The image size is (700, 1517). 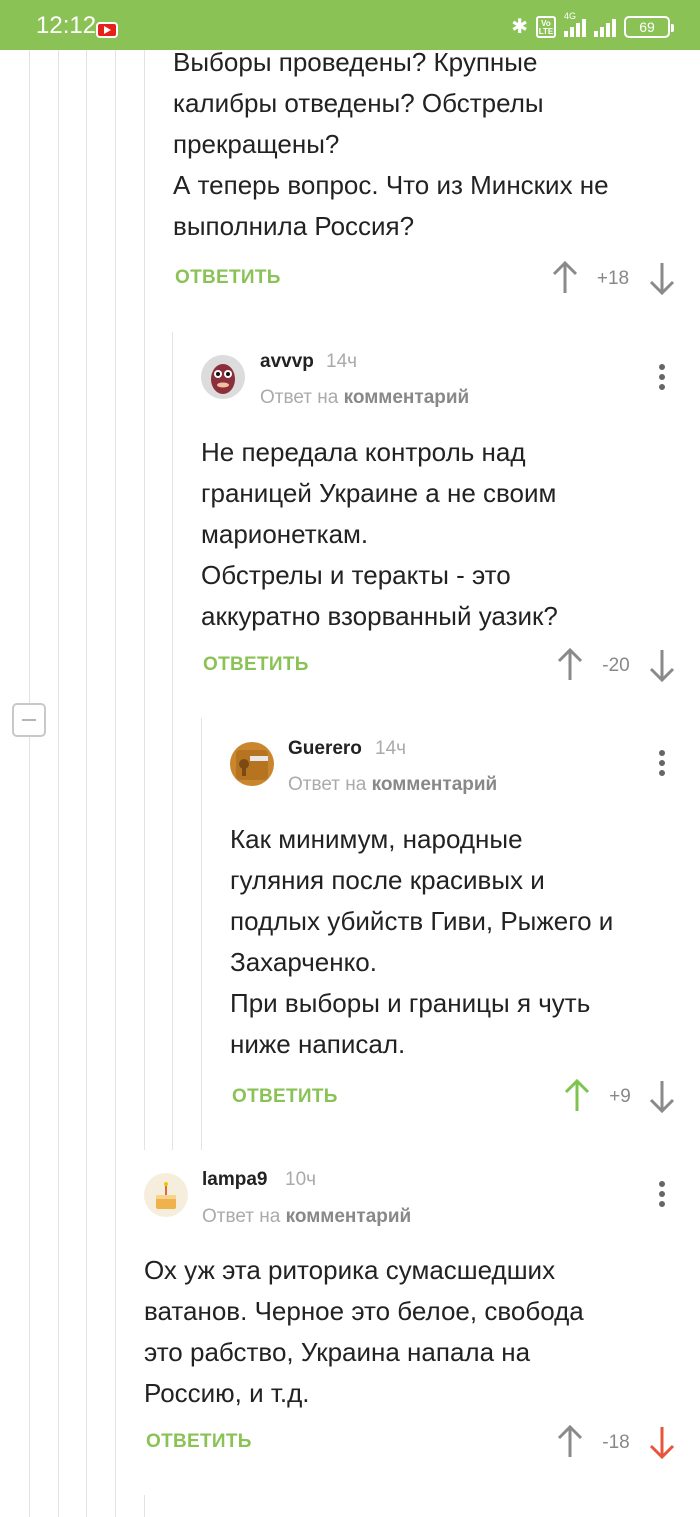 What do you see at coordinates (287, 362) in the screenshot?
I see `username: avvvp` at bounding box center [287, 362].